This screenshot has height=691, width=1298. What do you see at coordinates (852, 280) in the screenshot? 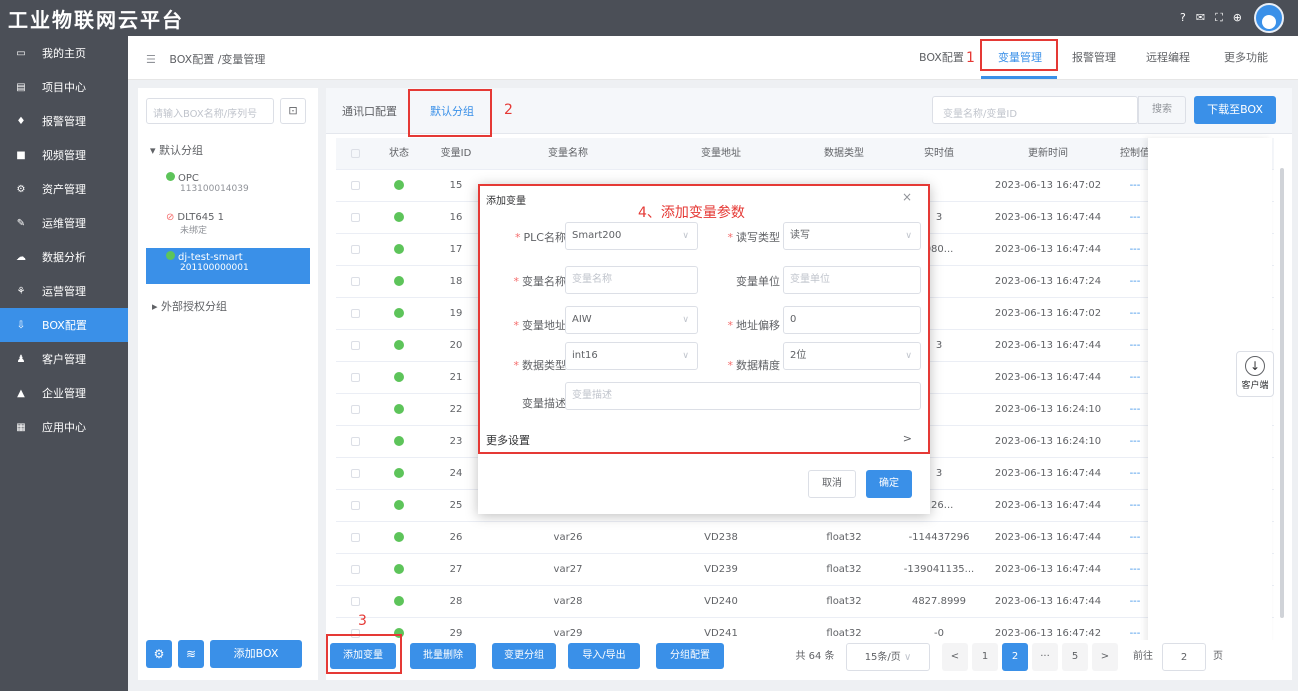
I see `variable-unit-input: 变量单位` at bounding box center [852, 280].